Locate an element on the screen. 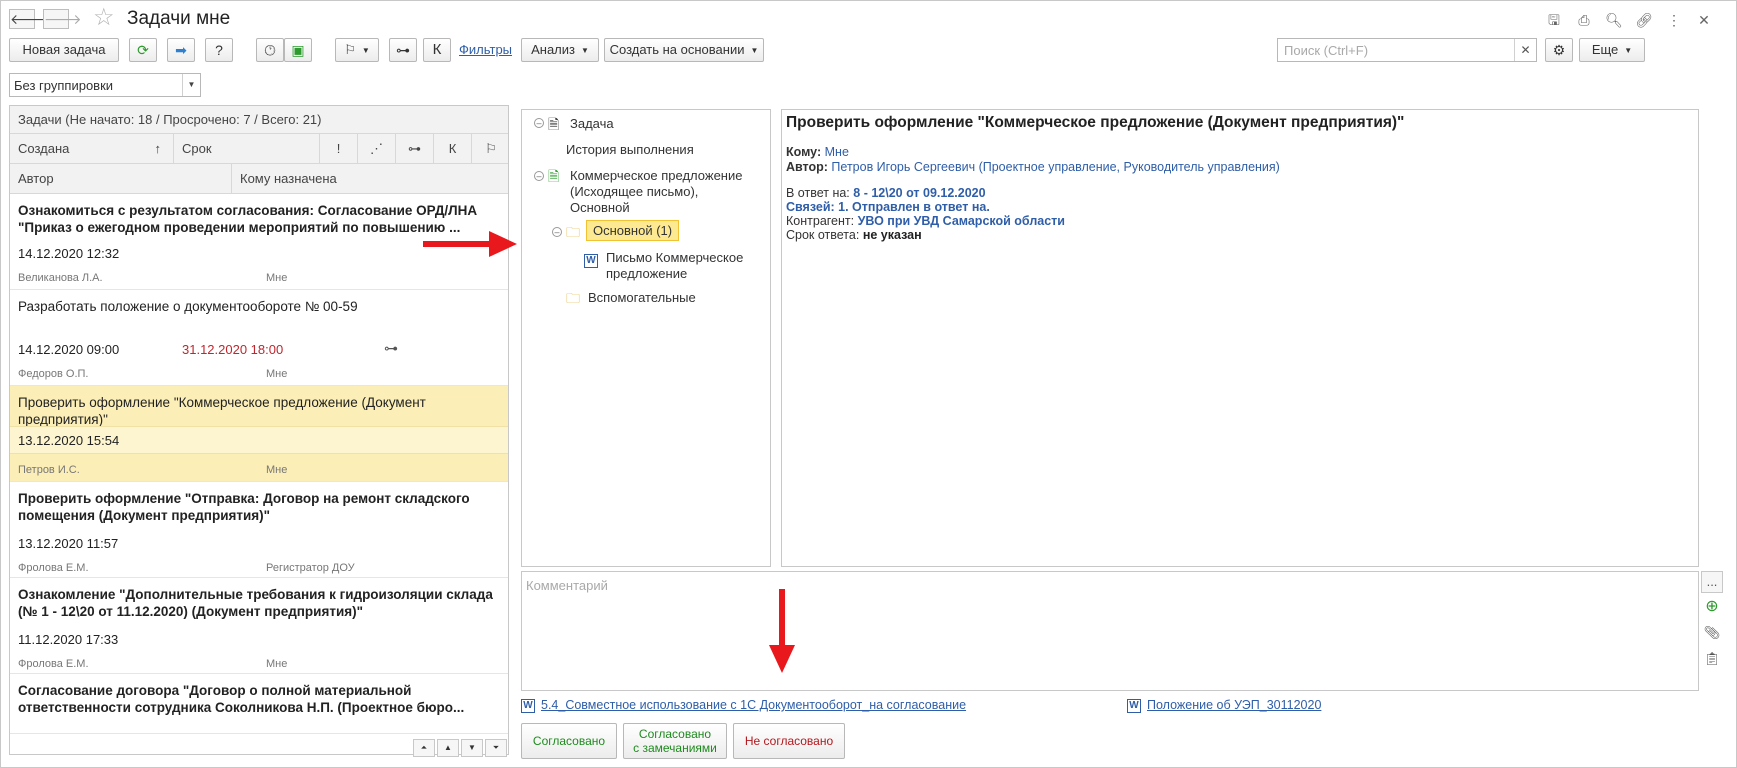 The width and height of the screenshot is (1737, 768). more-button: Еще ▼ is located at coordinates (1612, 50).